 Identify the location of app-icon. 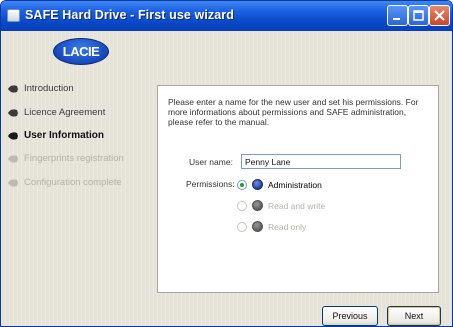
(13, 15).